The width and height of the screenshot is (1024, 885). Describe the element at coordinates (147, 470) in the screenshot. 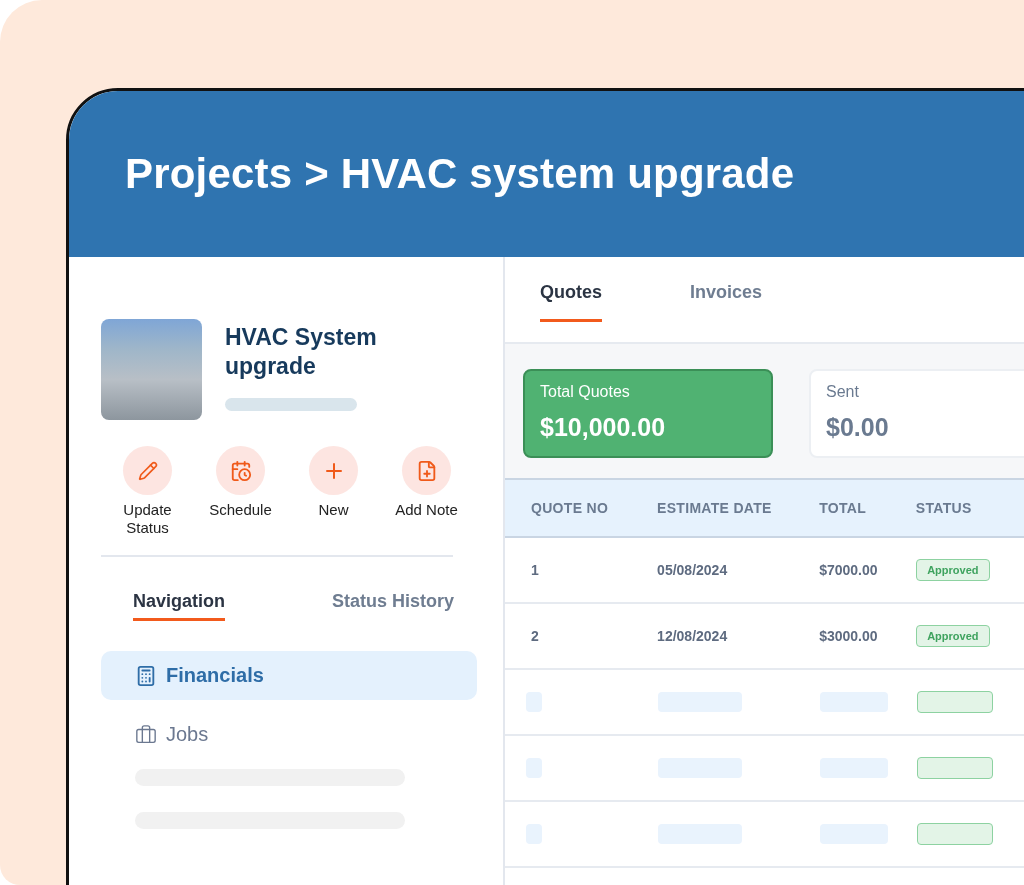

I see `pencil-icon` at that location.